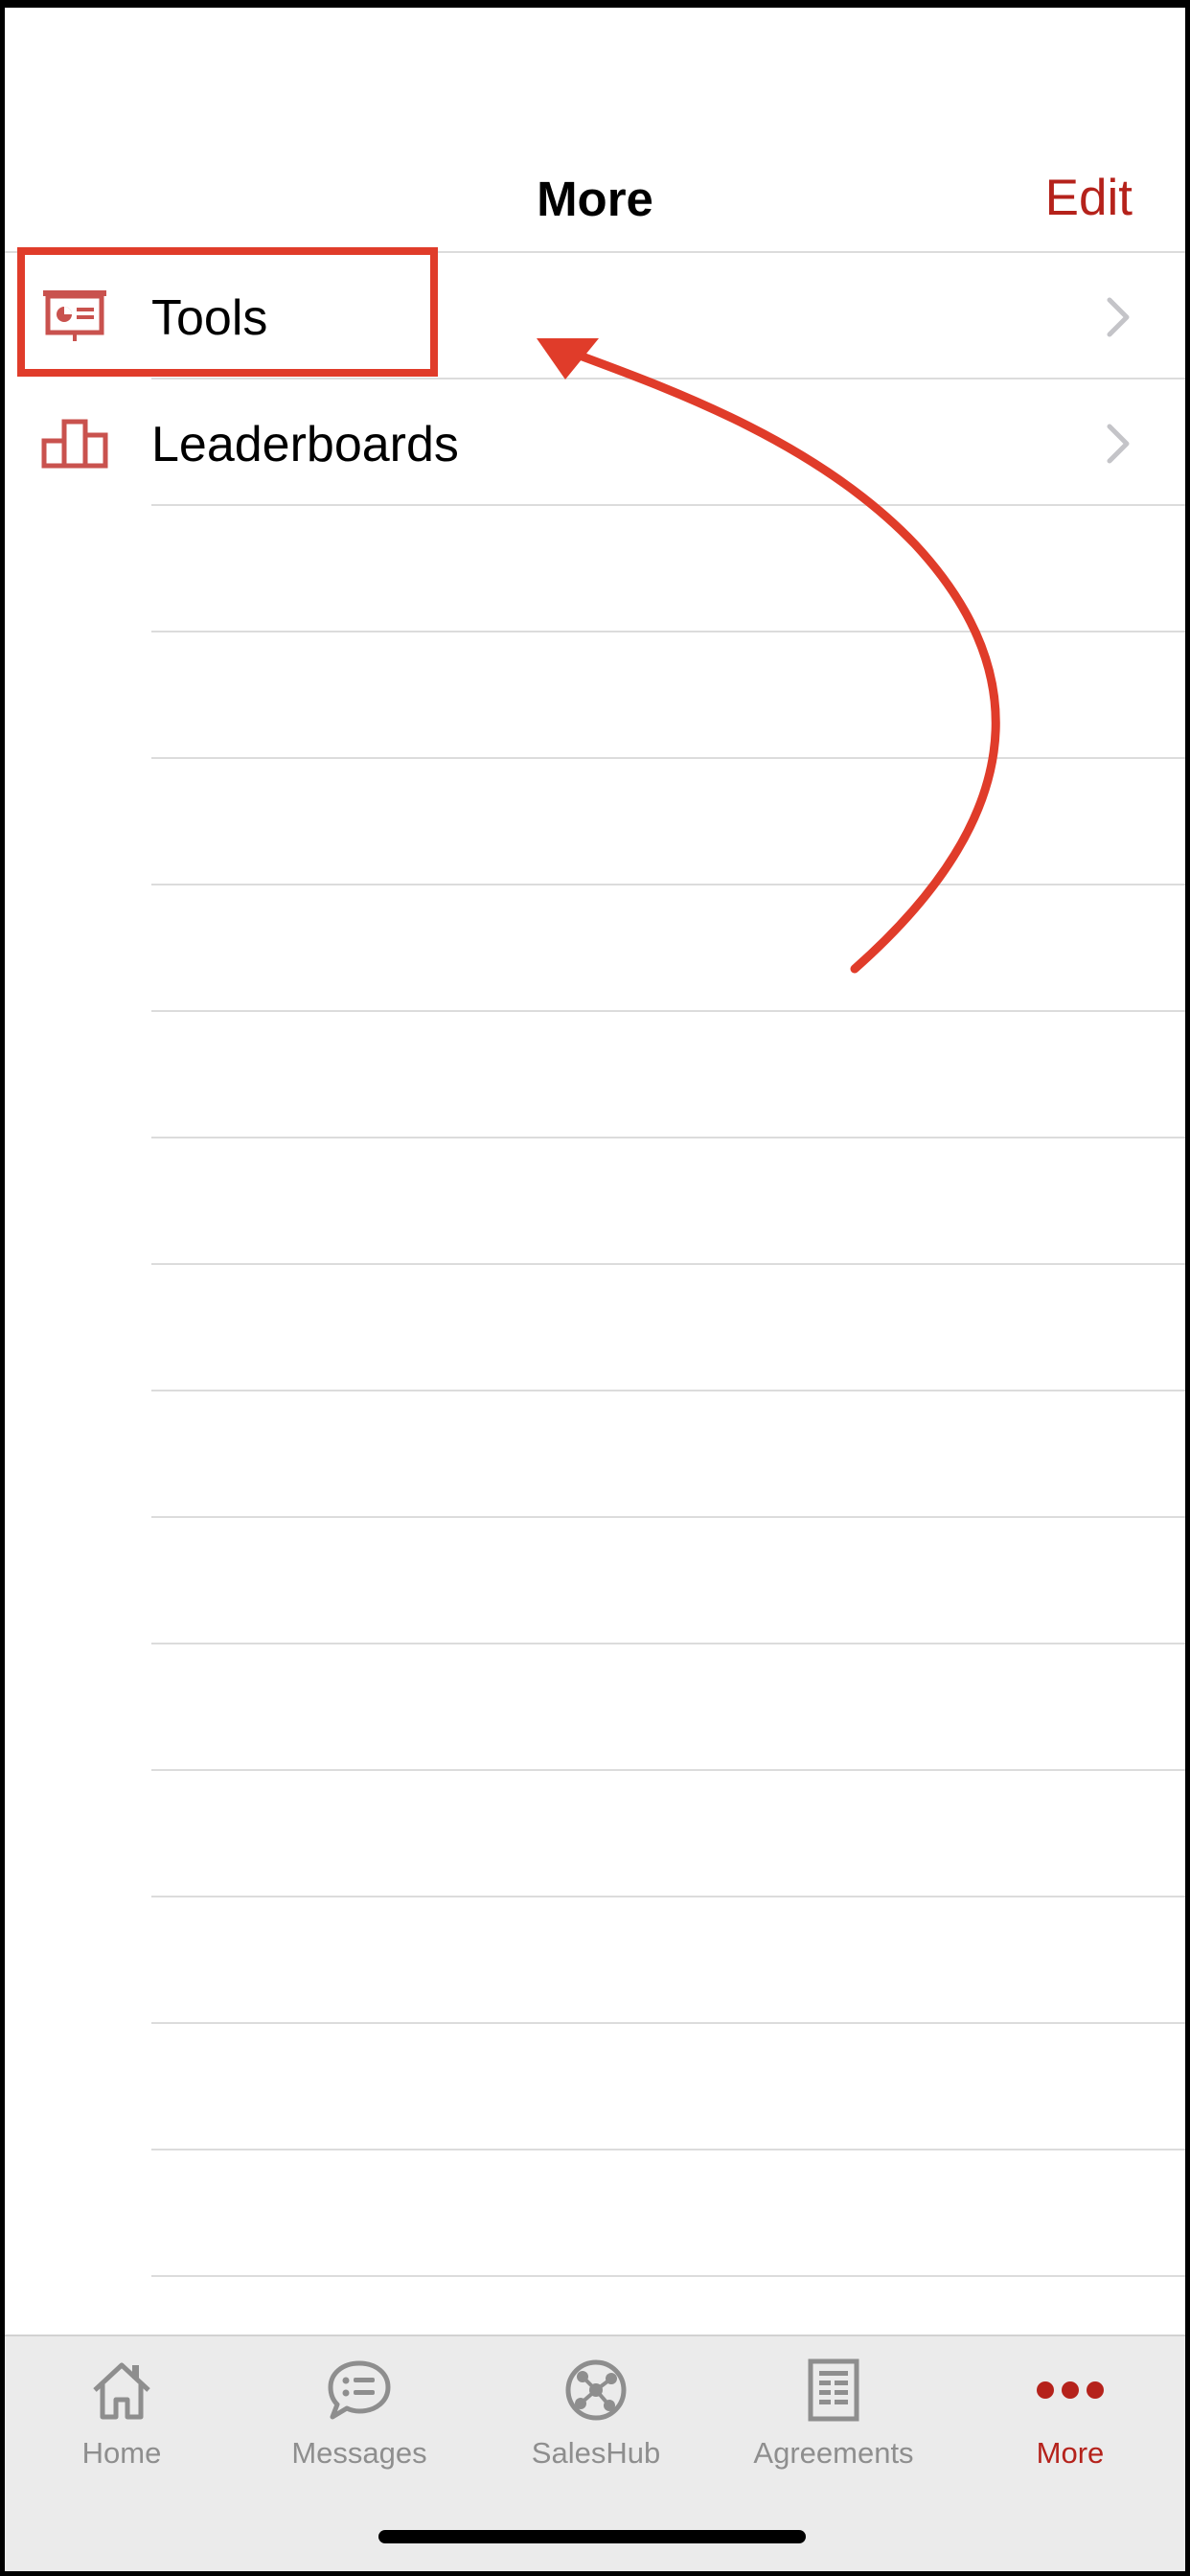  Describe the element at coordinates (1089, 198) in the screenshot. I see `edit-button: Edit` at that location.